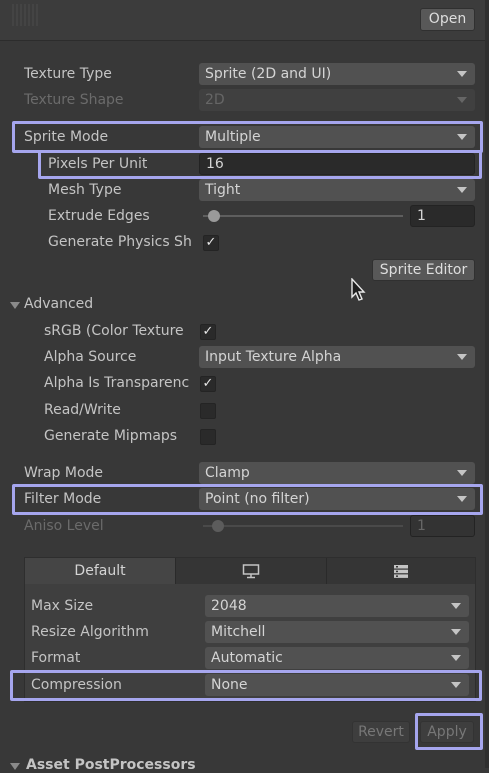 This screenshot has height=773, width=489. Describe the element at coordinates (211, 243) in the screenshot. I see `generate-physics-shape-checkbox: ✓` at that location.